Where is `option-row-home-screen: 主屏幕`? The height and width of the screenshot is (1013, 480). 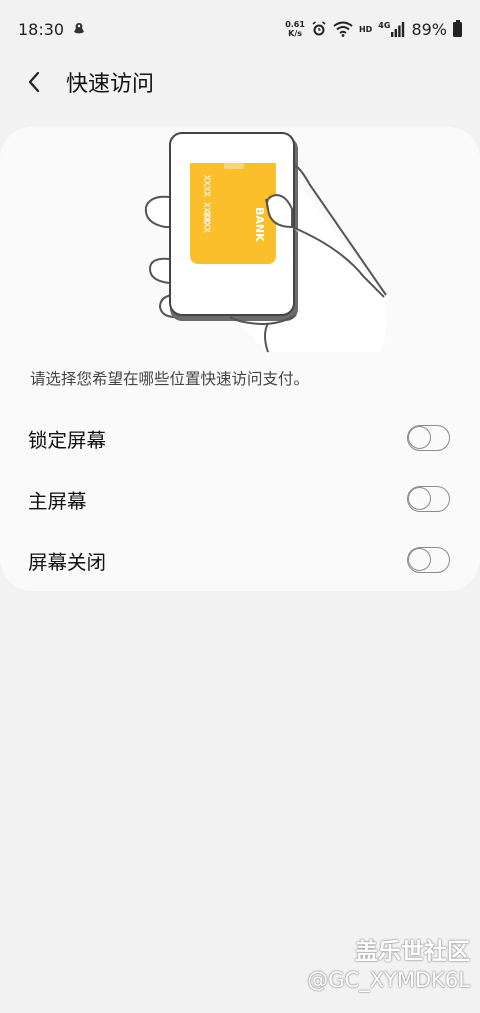 option-row-home-screen: 主屏幕 is located at coordinates (240, 499).